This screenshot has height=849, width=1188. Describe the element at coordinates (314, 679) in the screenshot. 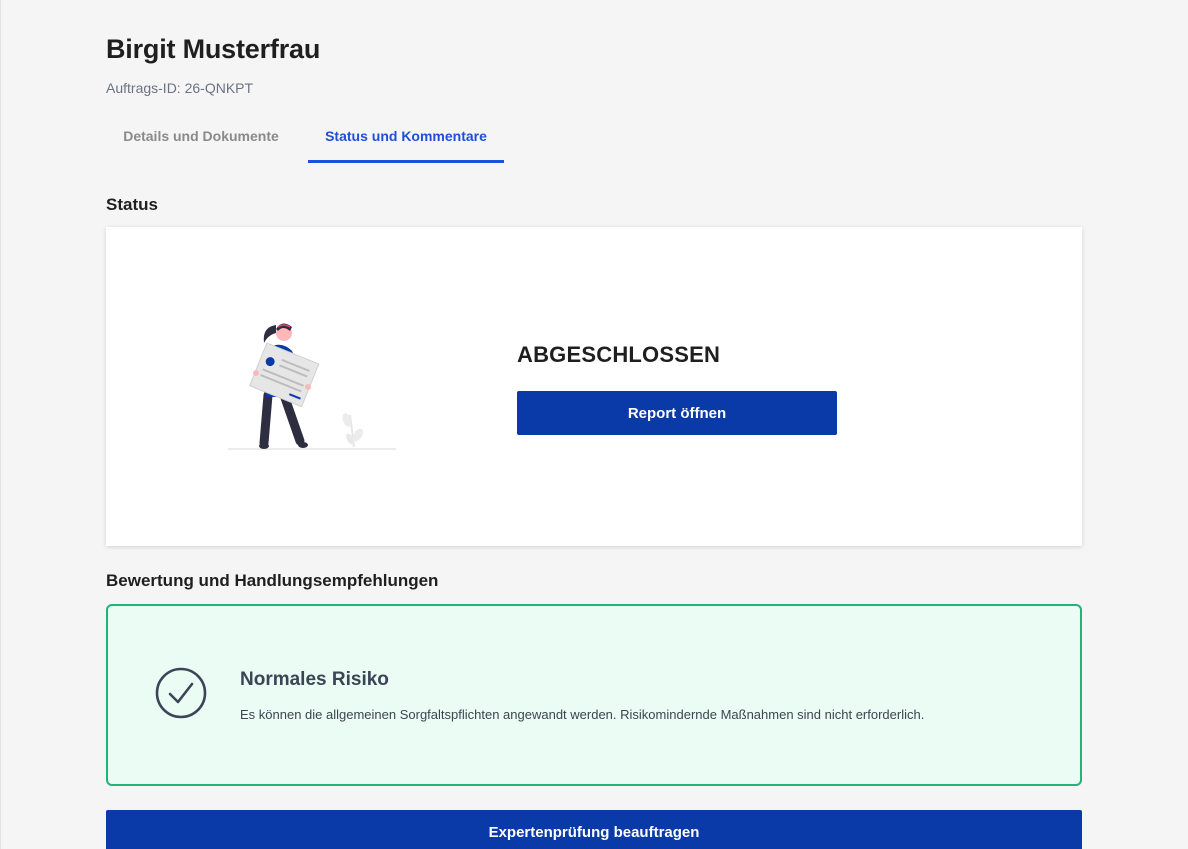

I see `risk-level-title: Normales Risiko` at that location.